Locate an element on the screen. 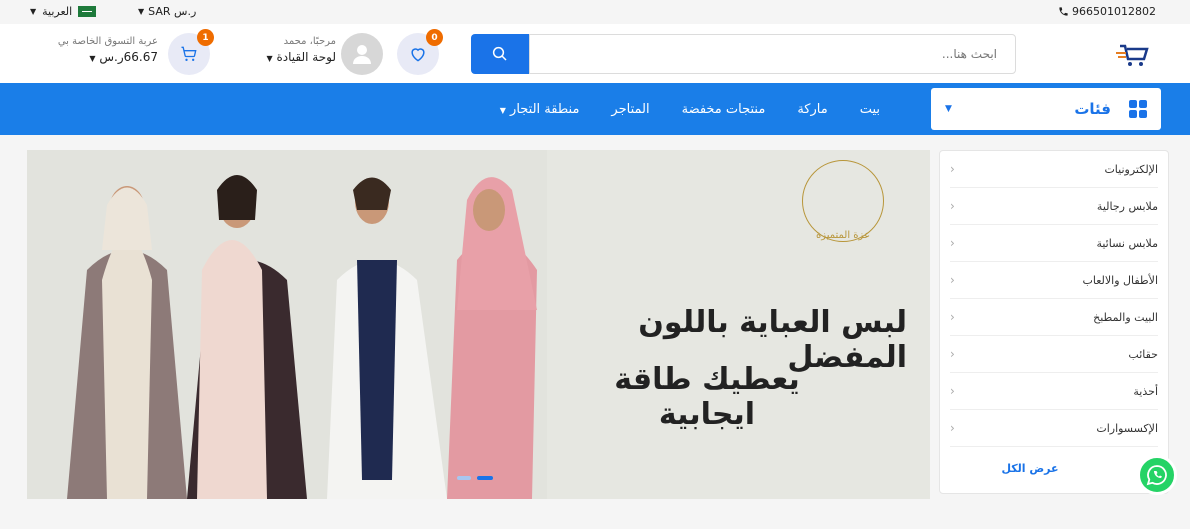  category-item-accessories: الإكسسوارات ‹ is located at coordinates (1054, 428).